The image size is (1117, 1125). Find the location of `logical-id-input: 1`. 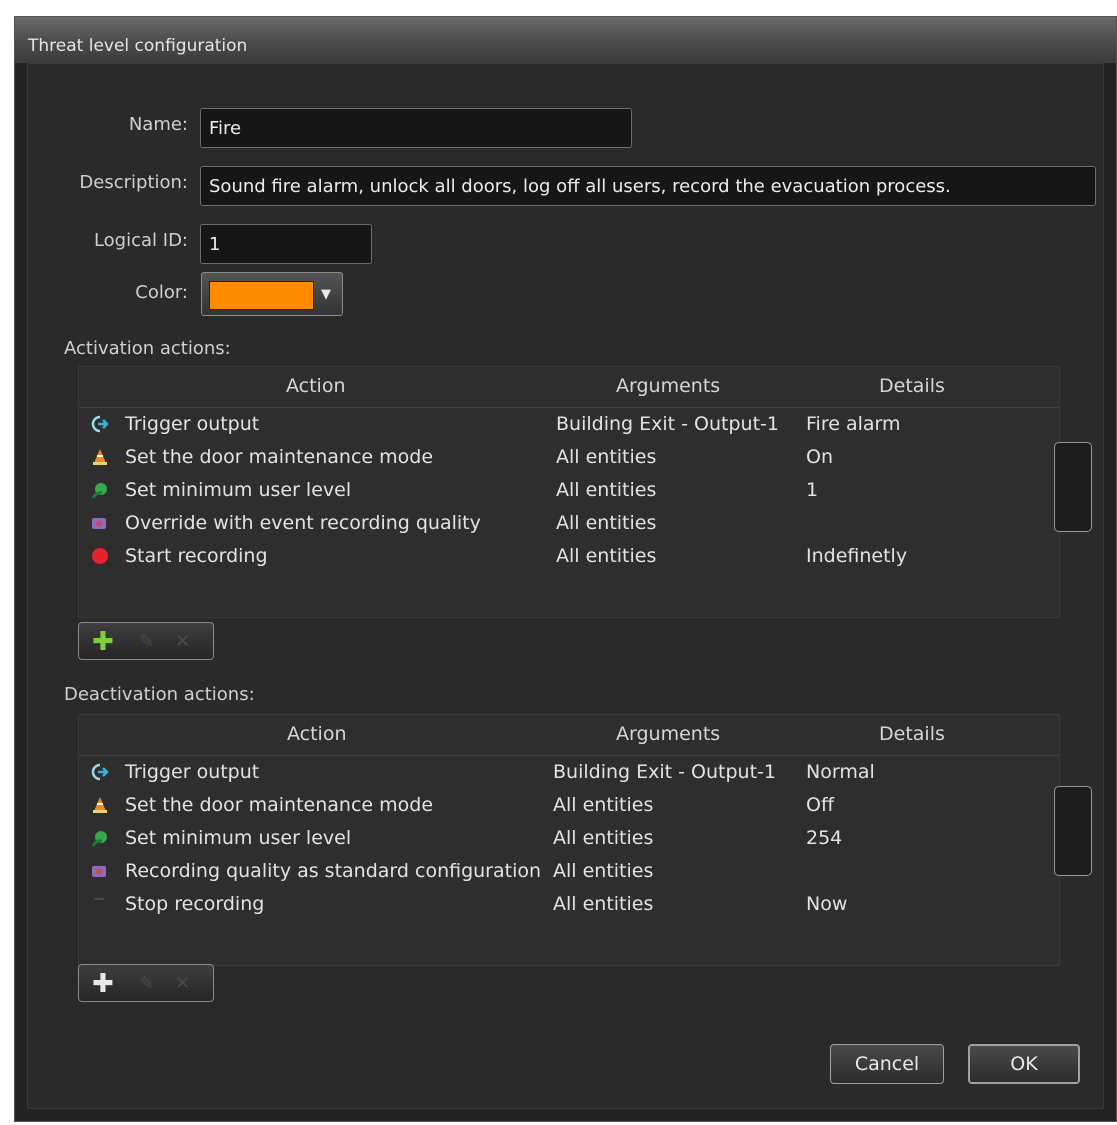

logical-id-input: 1 is located at coordinates (286, 244).